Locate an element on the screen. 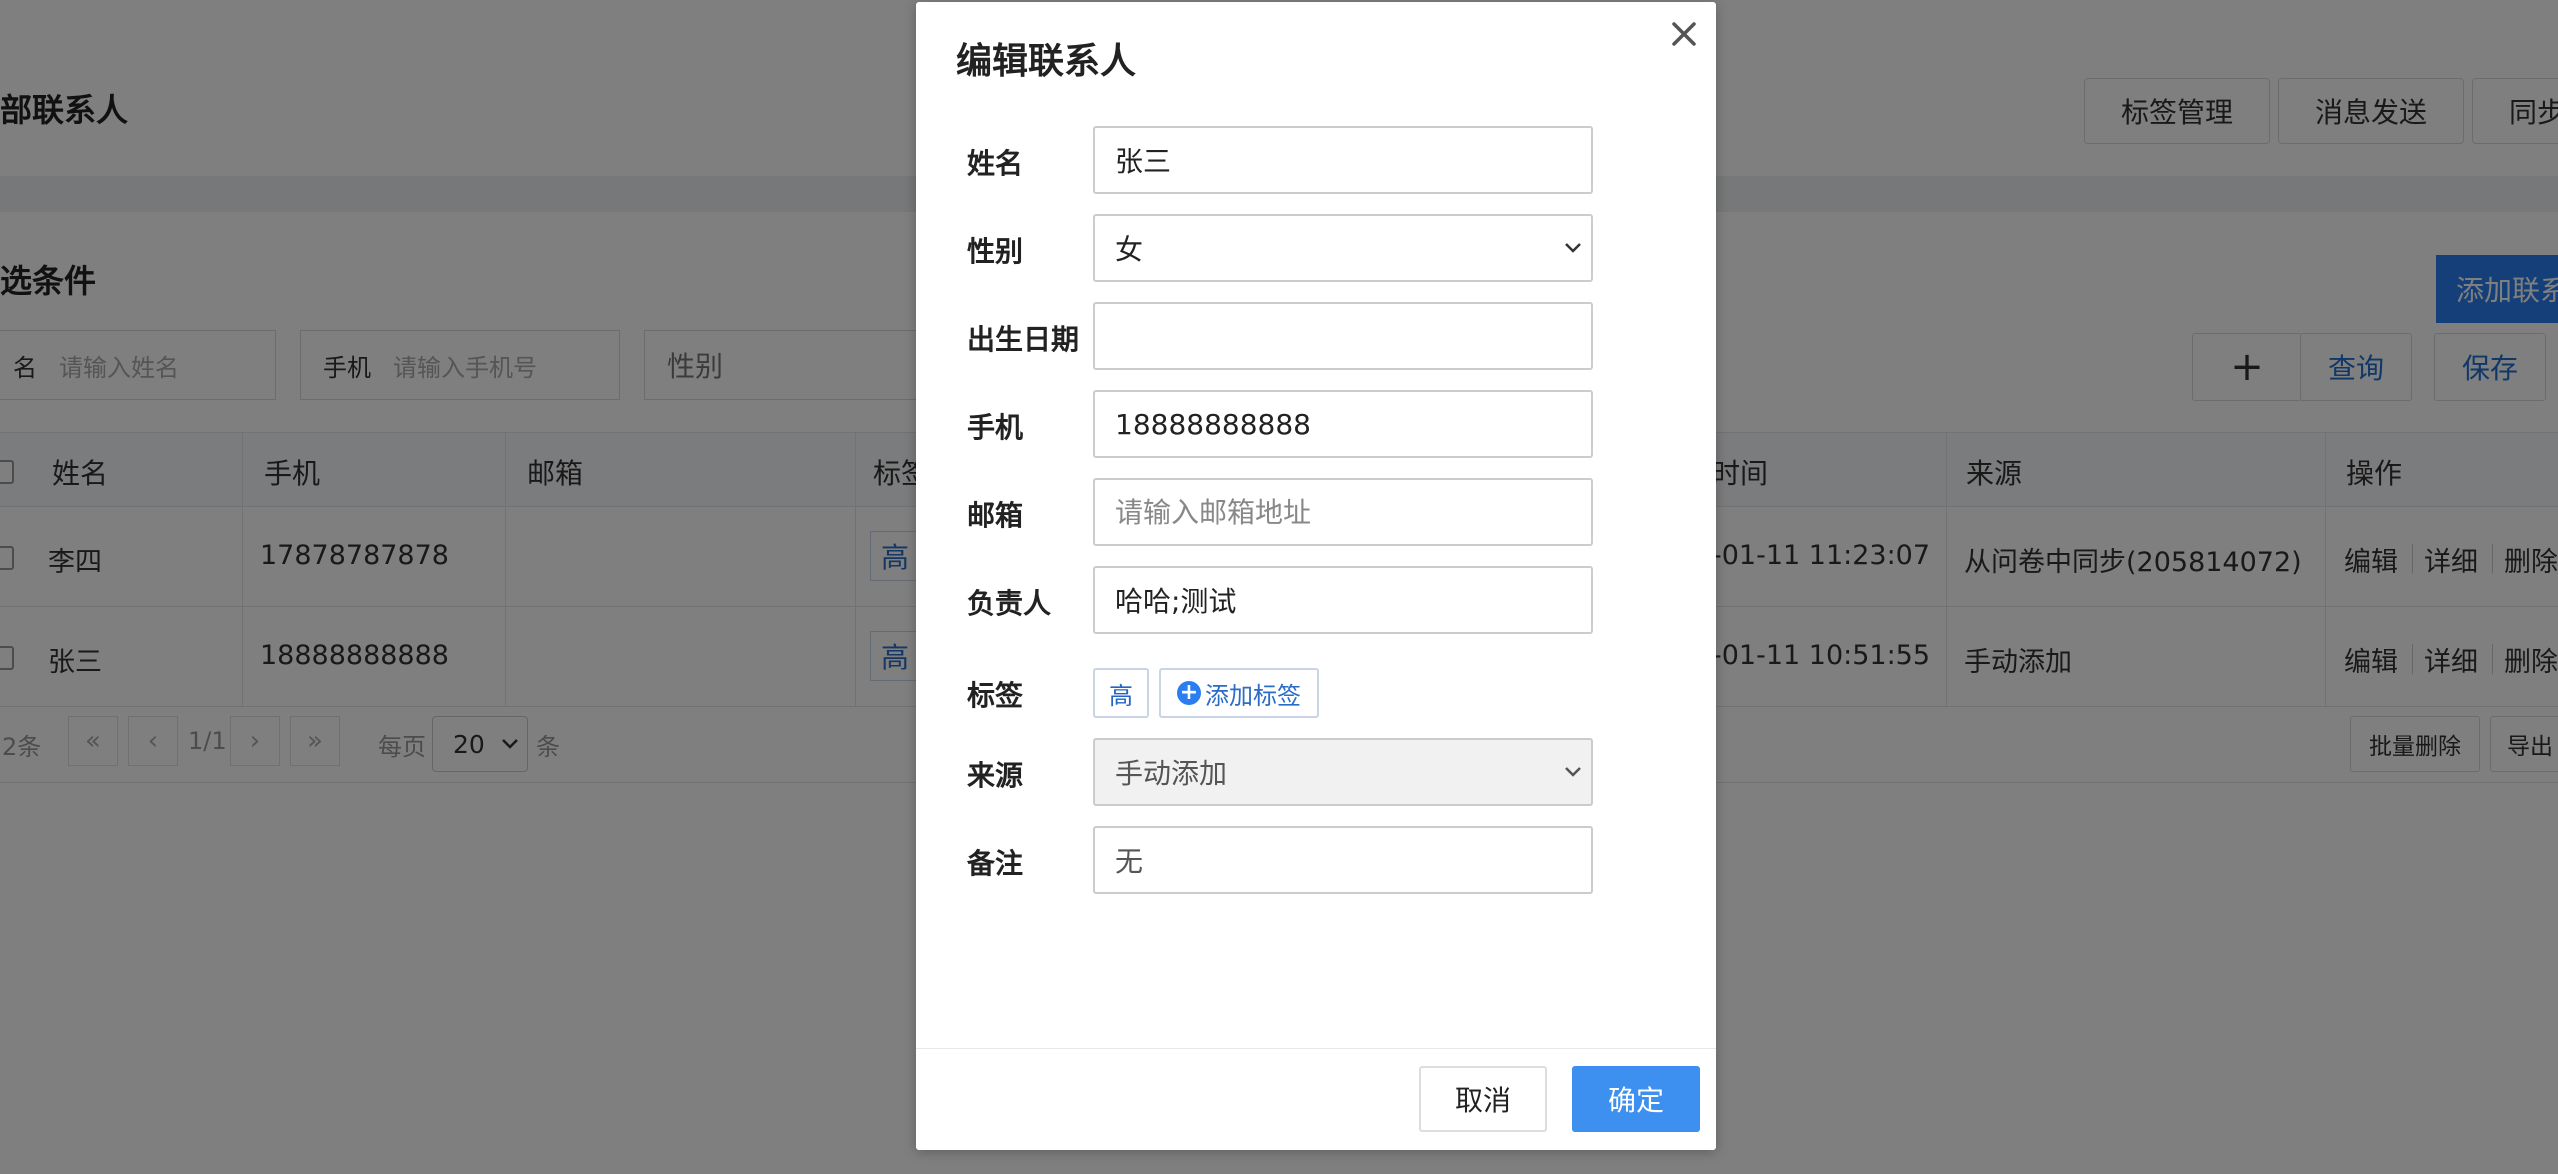 The height and width of the screenshot is (1174, 2558). email-input is located at coordinates (1343, 512).